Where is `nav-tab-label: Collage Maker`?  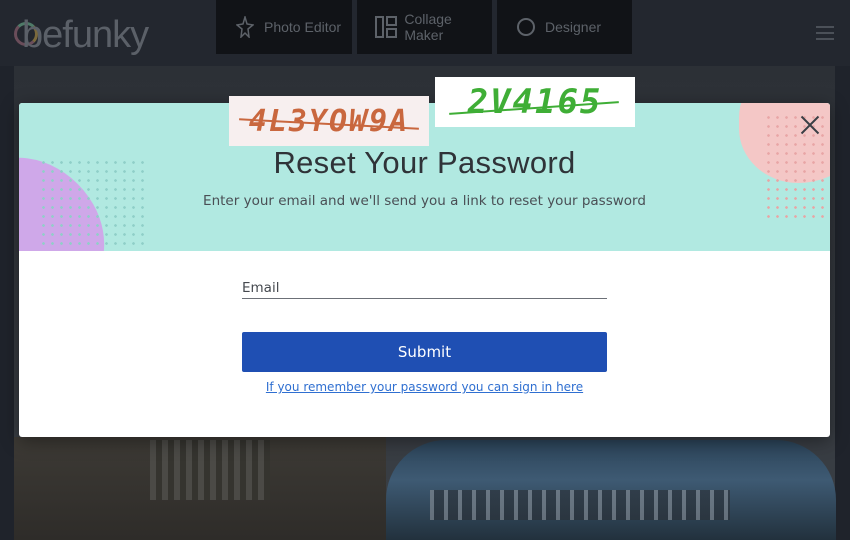 nav-tab-label: Collage Maker is located at coordinates (428, 27).